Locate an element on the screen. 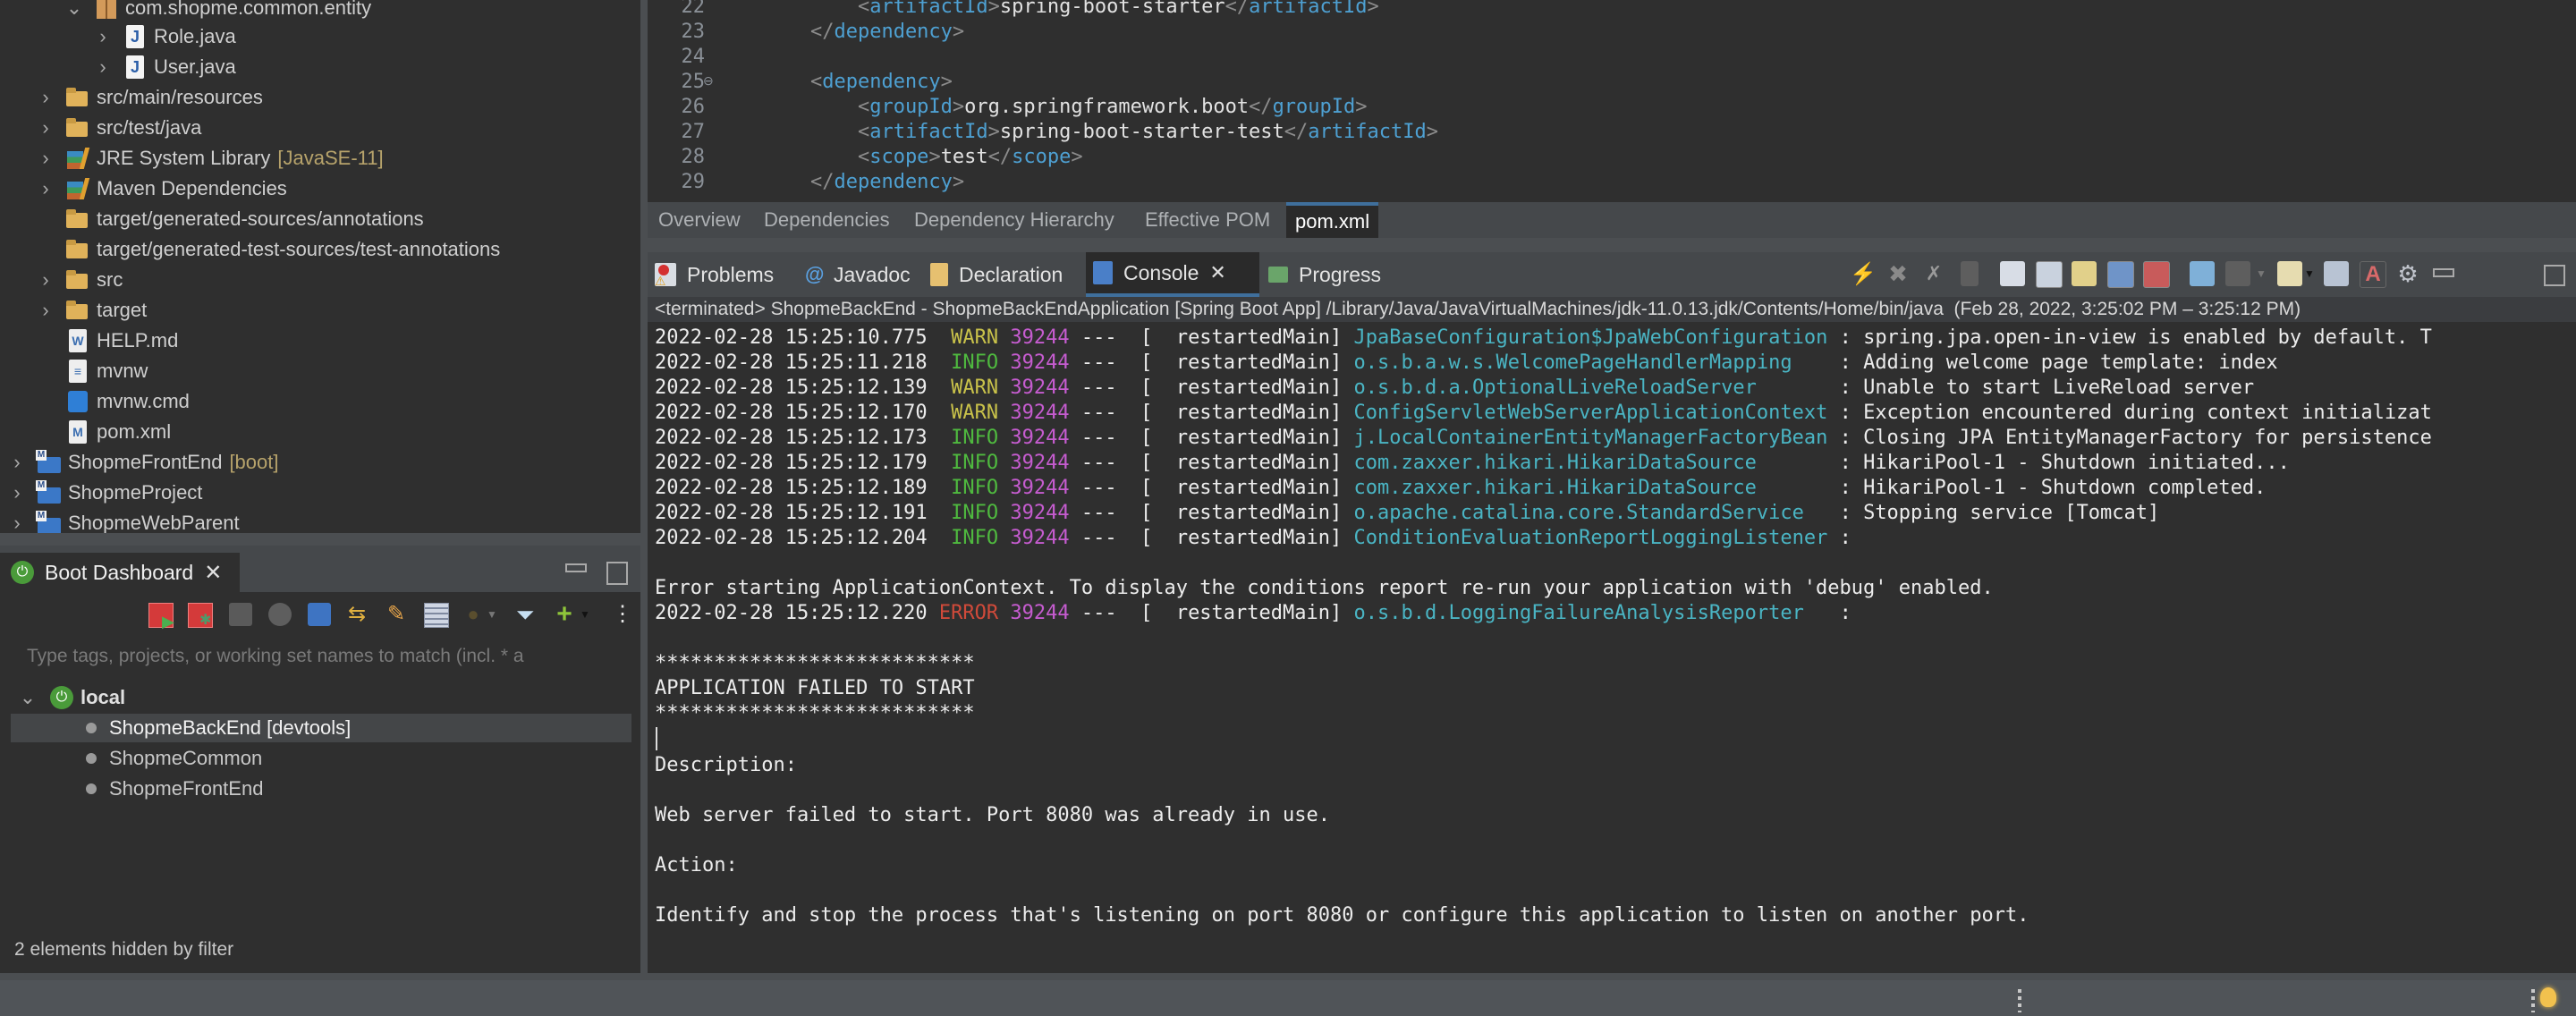 The image size is (2576, 1016). fold-collapse-icon: ⊖ is located at coordinates (708, 81).